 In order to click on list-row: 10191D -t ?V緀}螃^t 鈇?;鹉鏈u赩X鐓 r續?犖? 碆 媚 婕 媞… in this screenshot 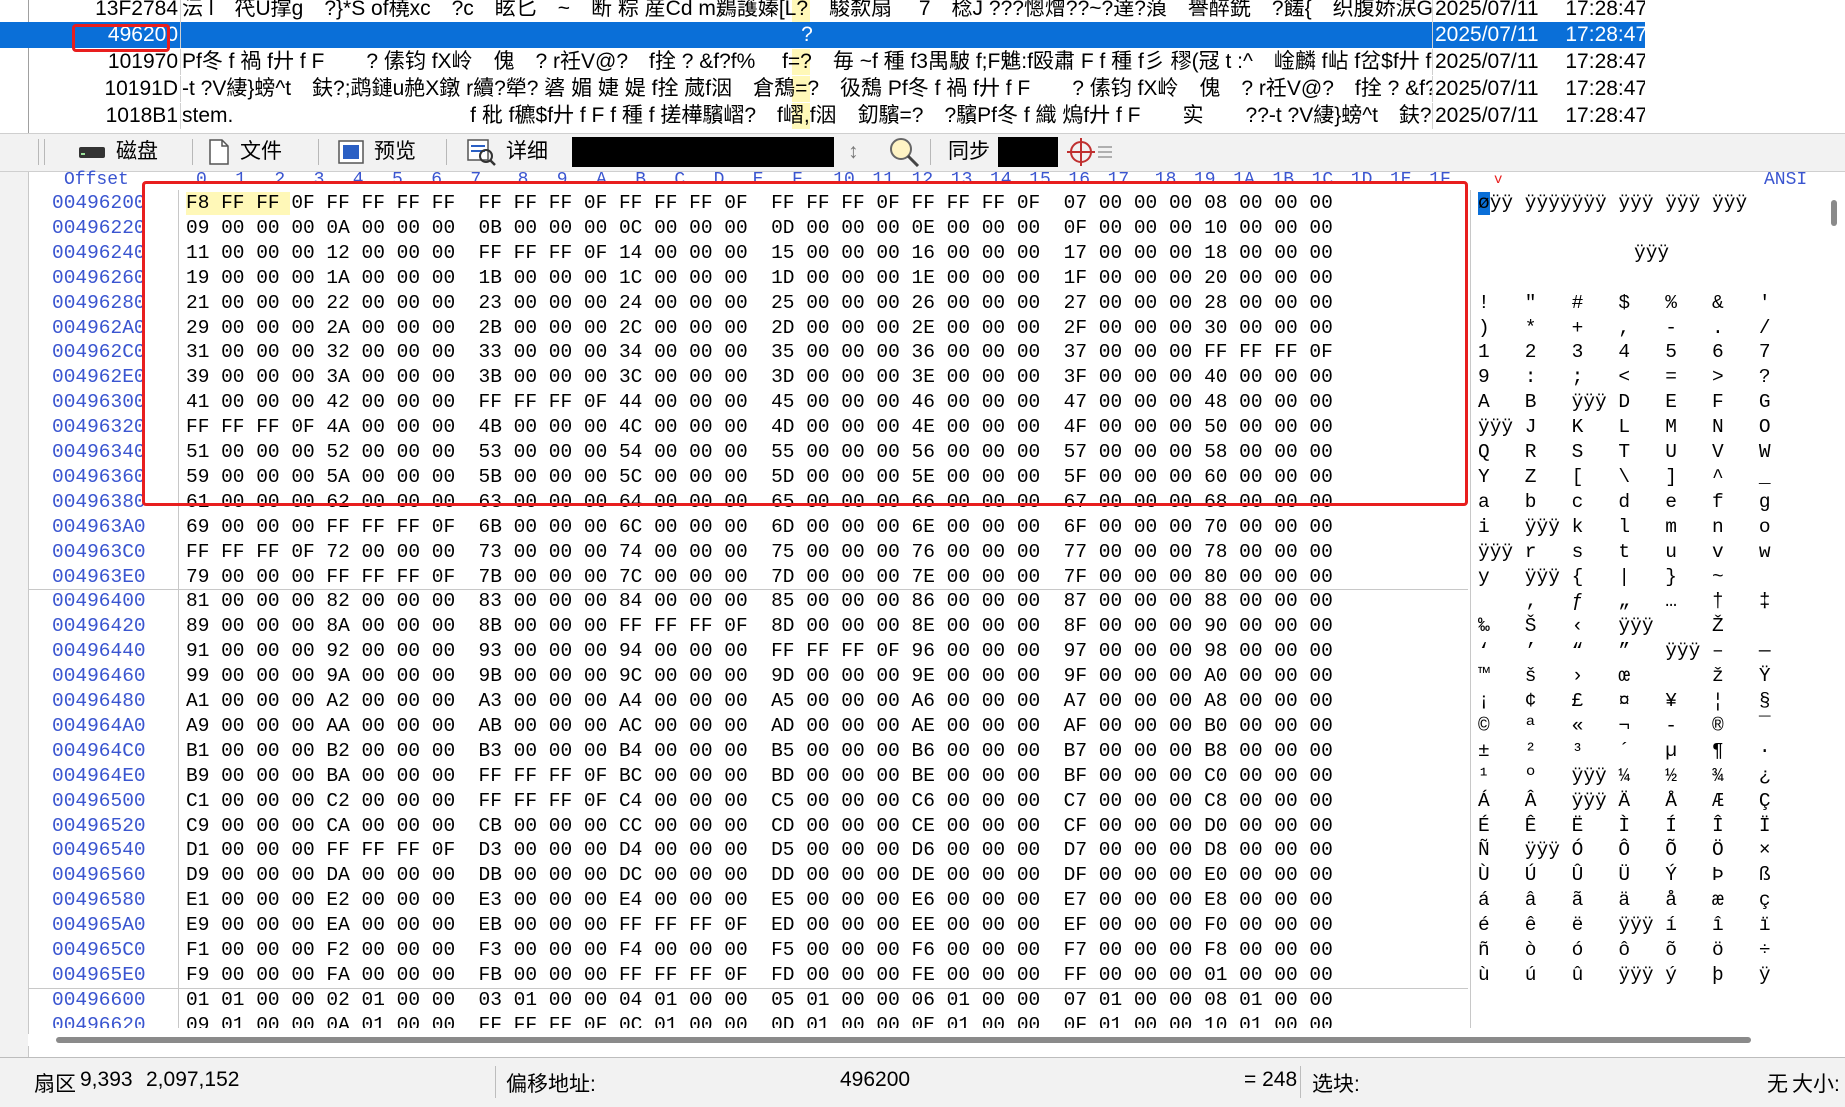, I will do `click(822, 89)`.